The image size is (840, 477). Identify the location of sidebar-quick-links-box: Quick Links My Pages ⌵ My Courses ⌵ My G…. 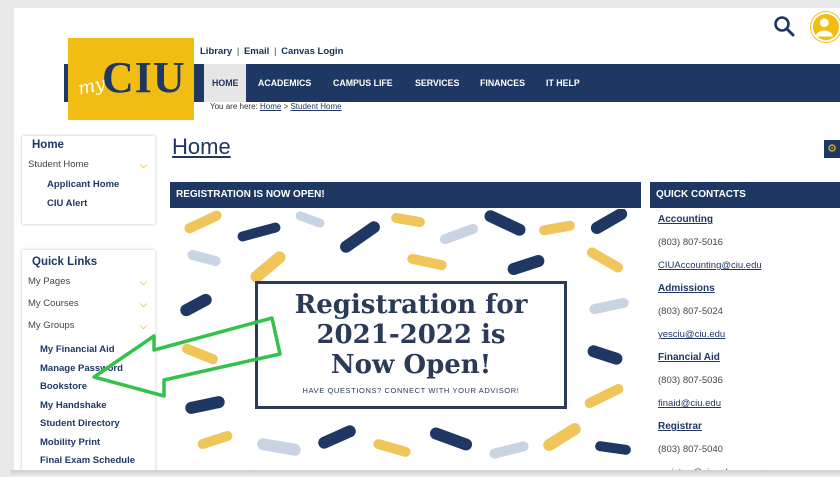
(88, 360).